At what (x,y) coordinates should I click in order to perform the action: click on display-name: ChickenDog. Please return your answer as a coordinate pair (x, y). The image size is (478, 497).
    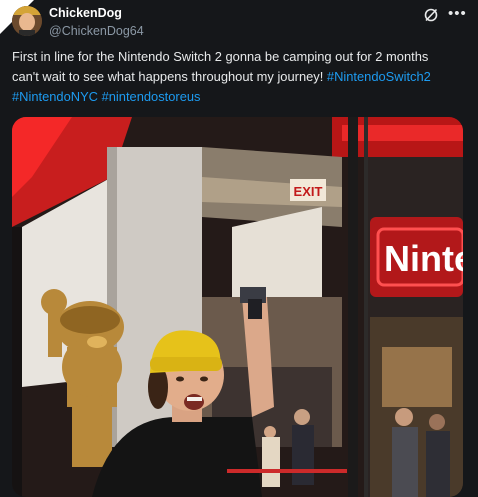
    Looking at the image, I should click on (85, 13).